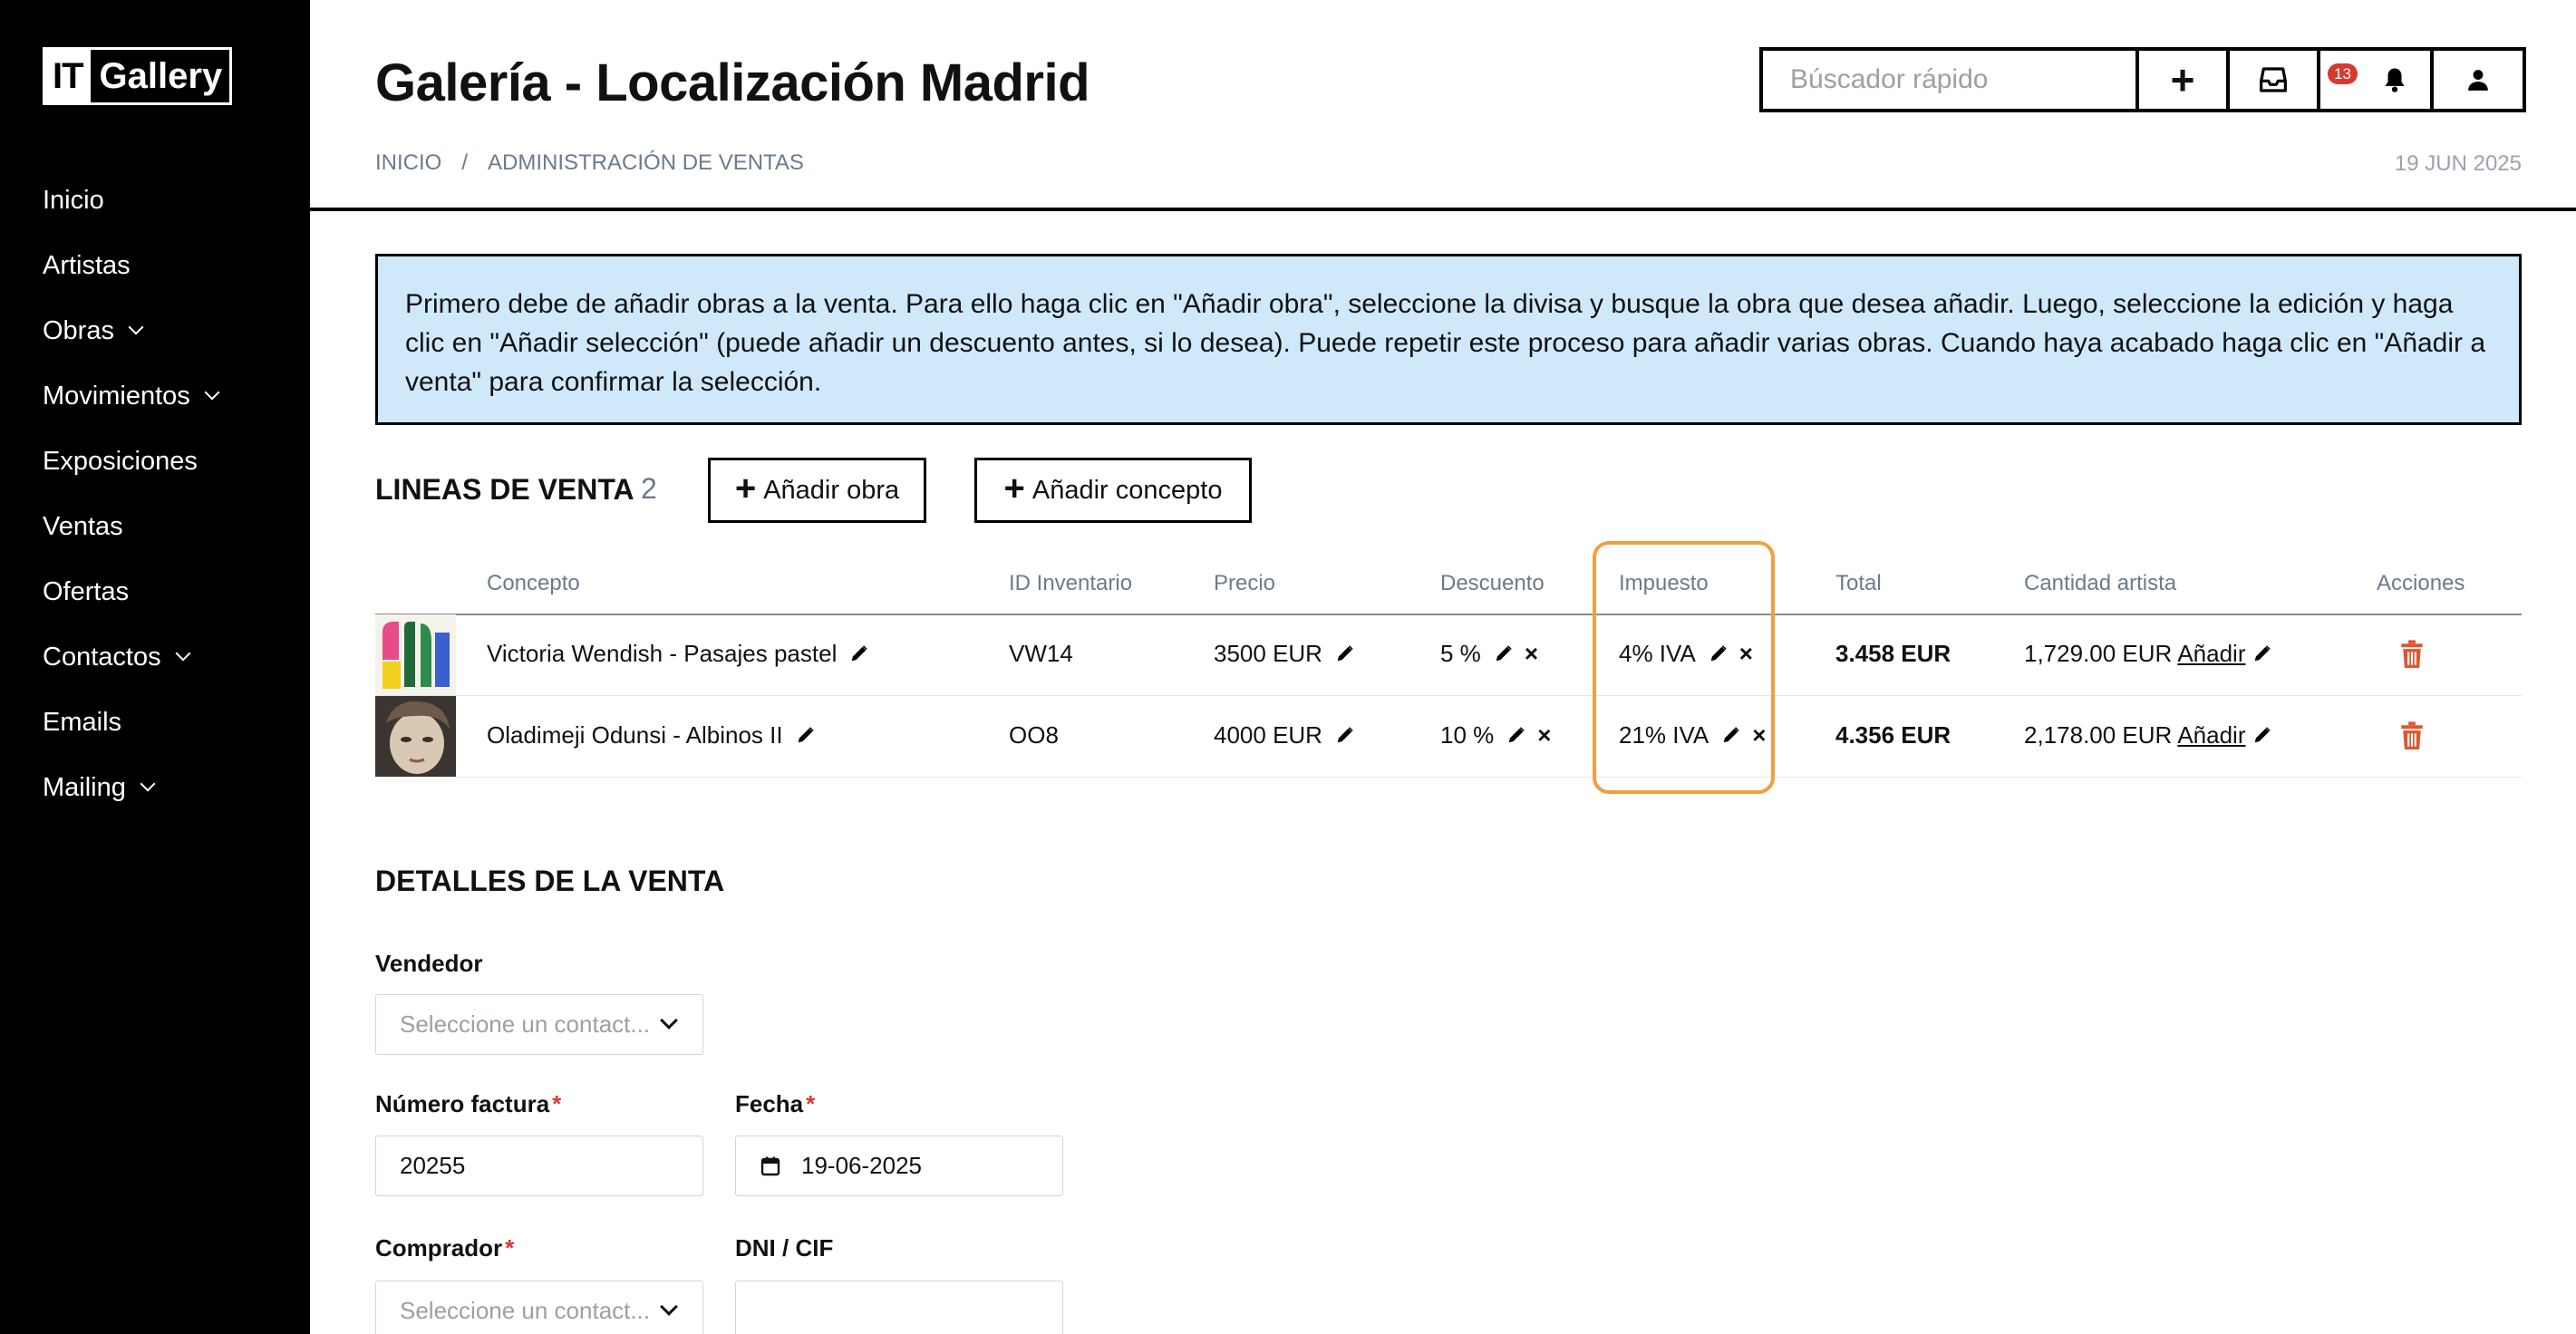 This screenshot has width=2576, height=1334. What do you see at coordinates (462, 1103) in the screenshot?
I see `invoice-number-label-text: Número factura` at bounding box center [462, 1103].